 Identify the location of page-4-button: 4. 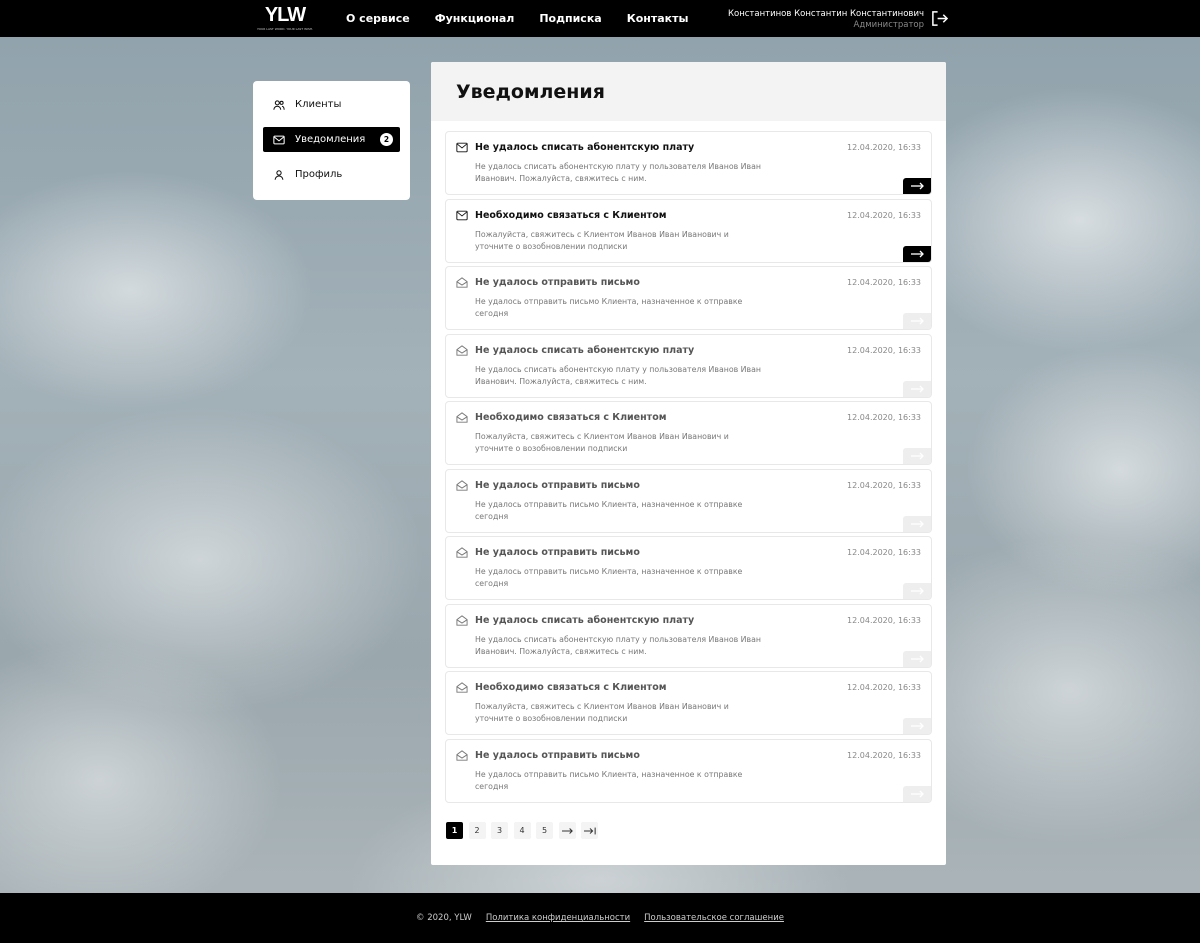
(522, 830).